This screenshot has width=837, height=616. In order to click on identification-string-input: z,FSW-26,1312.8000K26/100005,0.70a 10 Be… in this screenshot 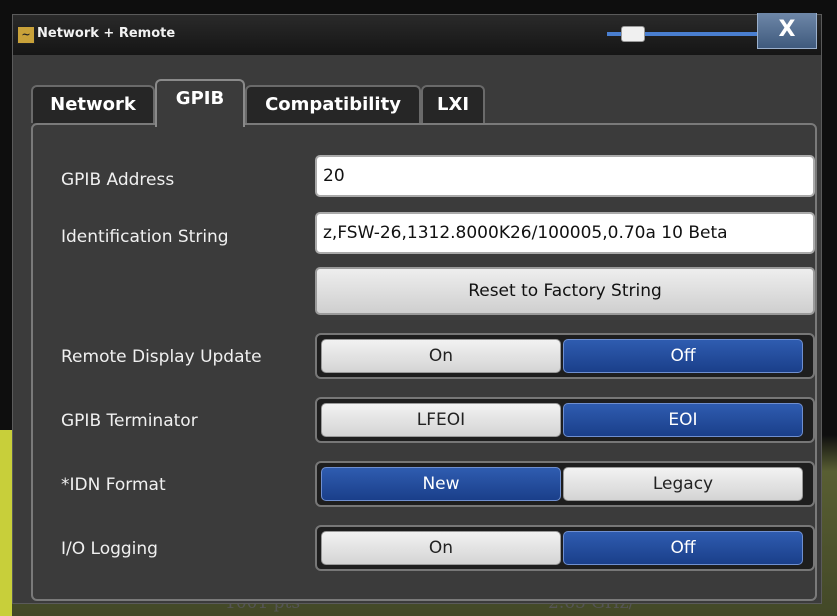, I will do `click(565, 233)`.